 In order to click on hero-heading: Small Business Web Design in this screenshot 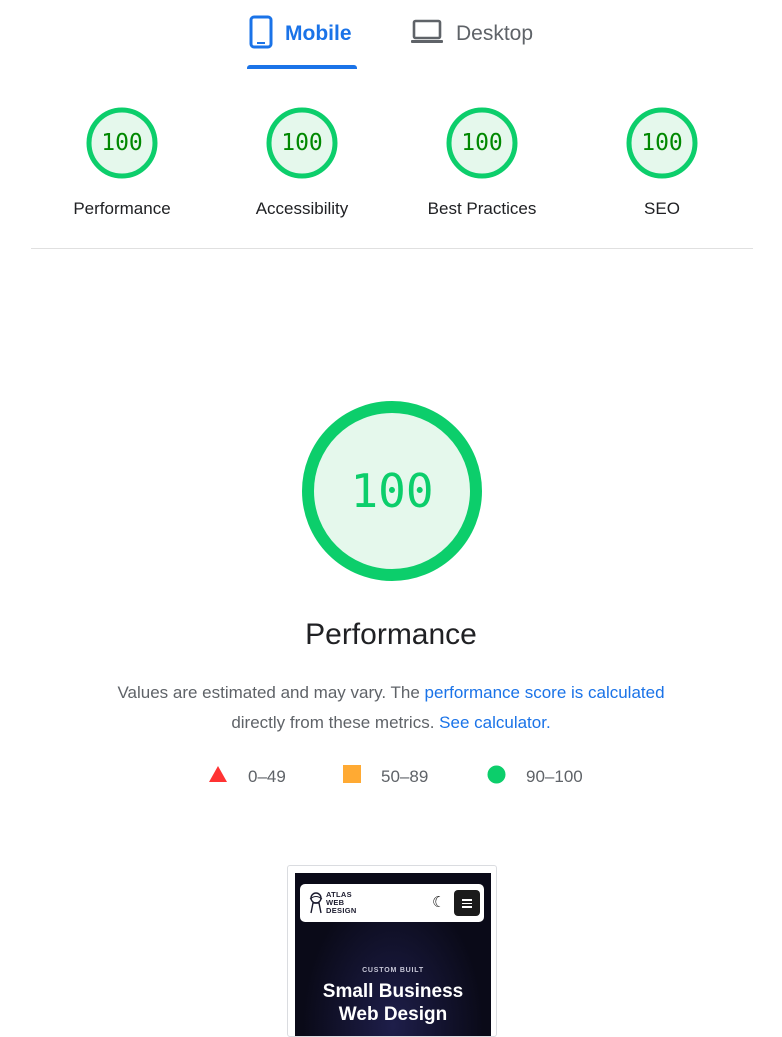, I will do `click(393, 1003)`.